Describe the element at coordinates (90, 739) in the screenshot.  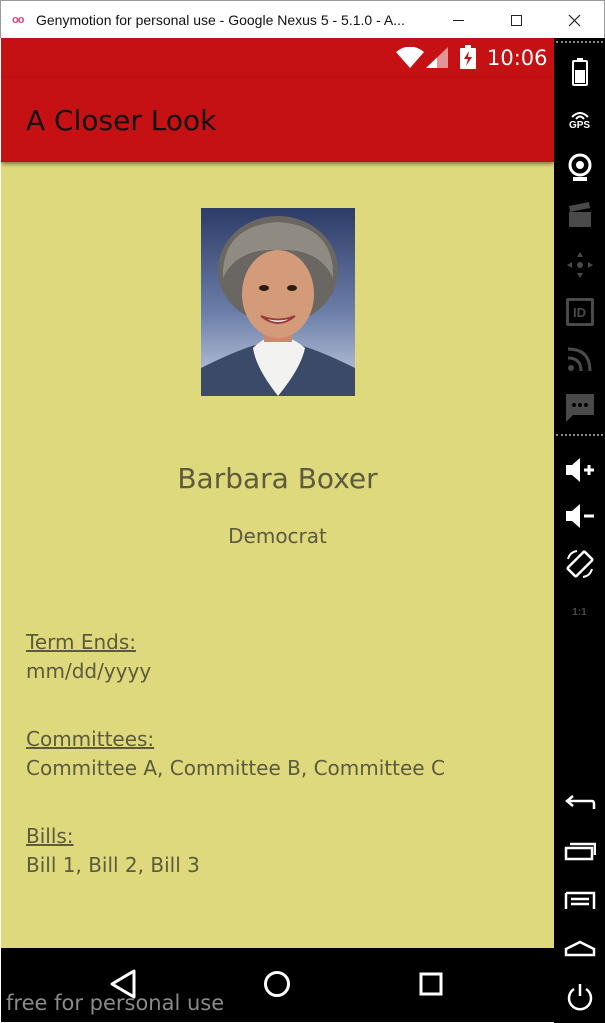
I see `committees-label: Committees:` at that location.